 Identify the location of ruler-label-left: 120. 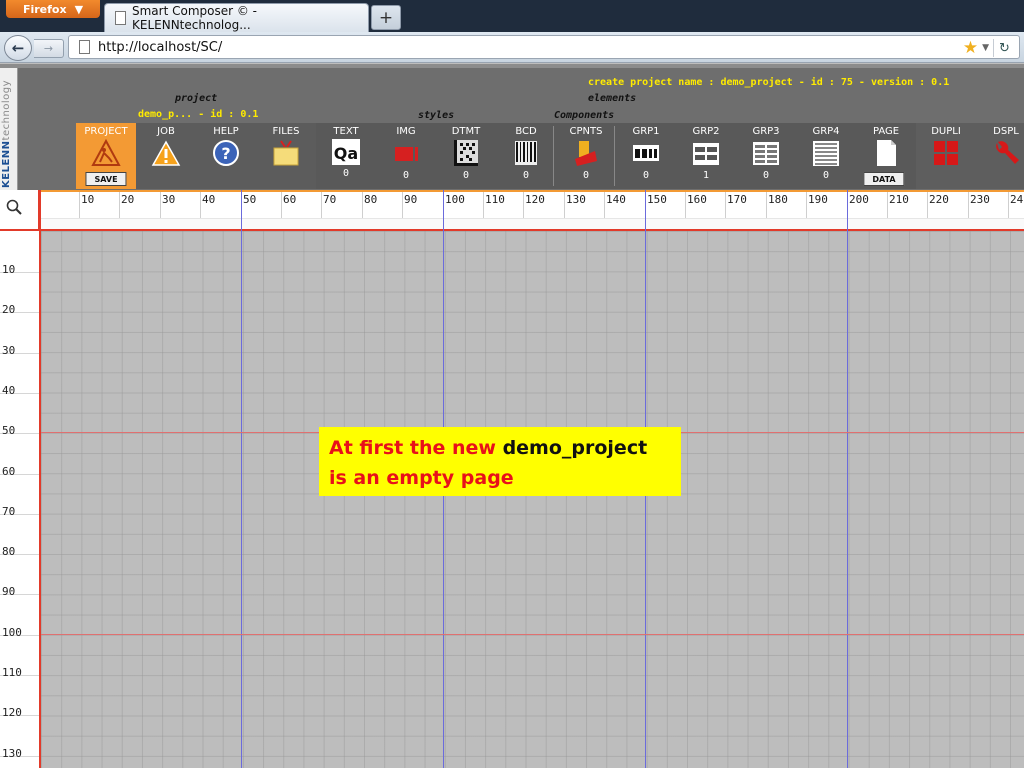
(12, 712).